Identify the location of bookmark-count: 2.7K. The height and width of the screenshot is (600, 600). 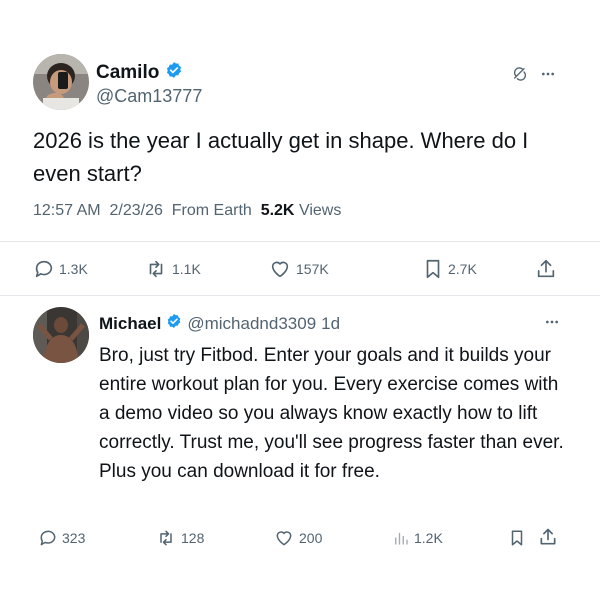
(462, 269).